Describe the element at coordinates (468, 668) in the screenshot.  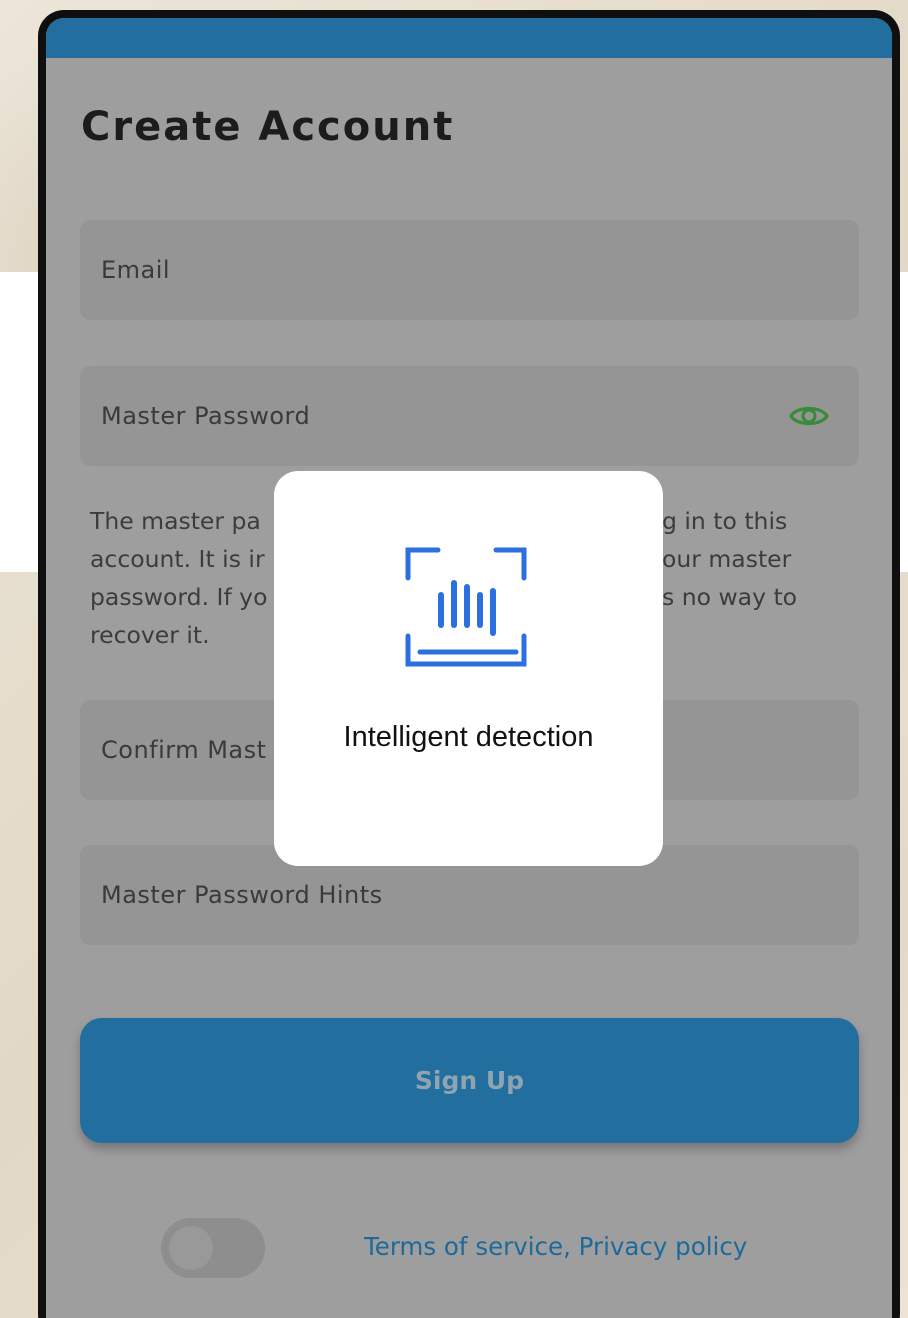
I see `intelligent-detection-dialog: Intelligent detection` at that location.